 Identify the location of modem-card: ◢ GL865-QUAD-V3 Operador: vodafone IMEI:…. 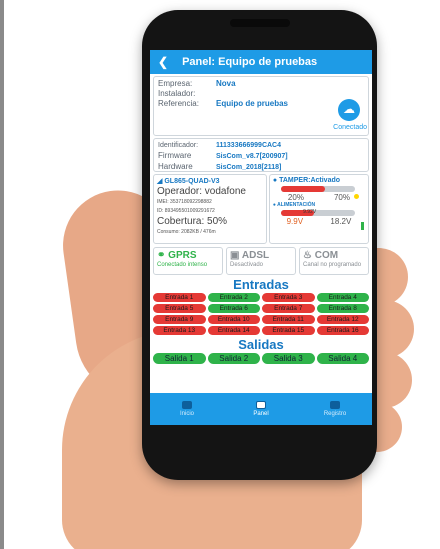
(210, 209).